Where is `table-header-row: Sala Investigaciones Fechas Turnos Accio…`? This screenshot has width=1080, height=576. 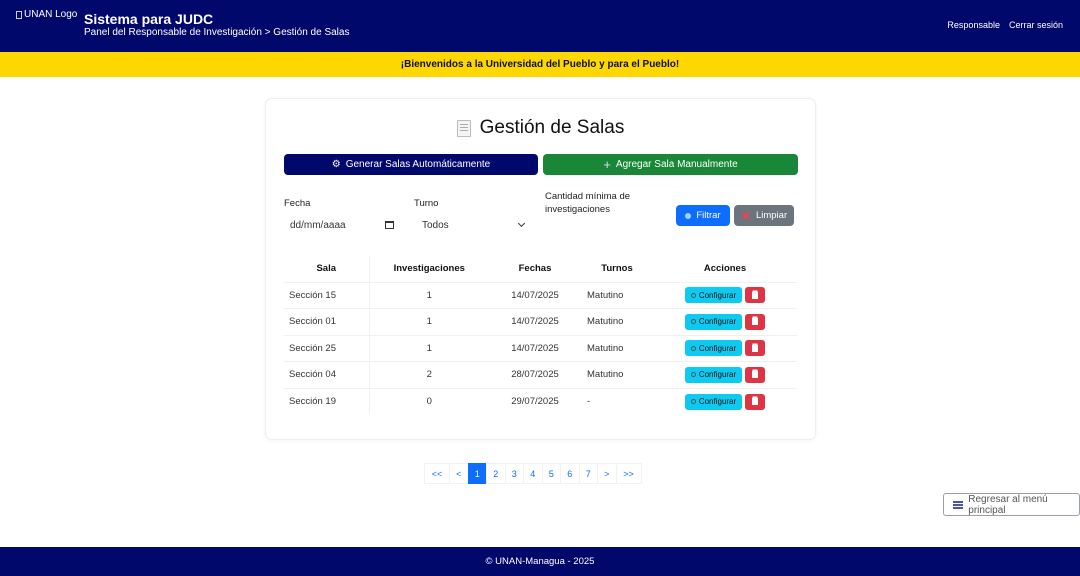
table-header-row: Sala Investigaciones Fechas Turnos Accio… is located at coordinates (540, 269).